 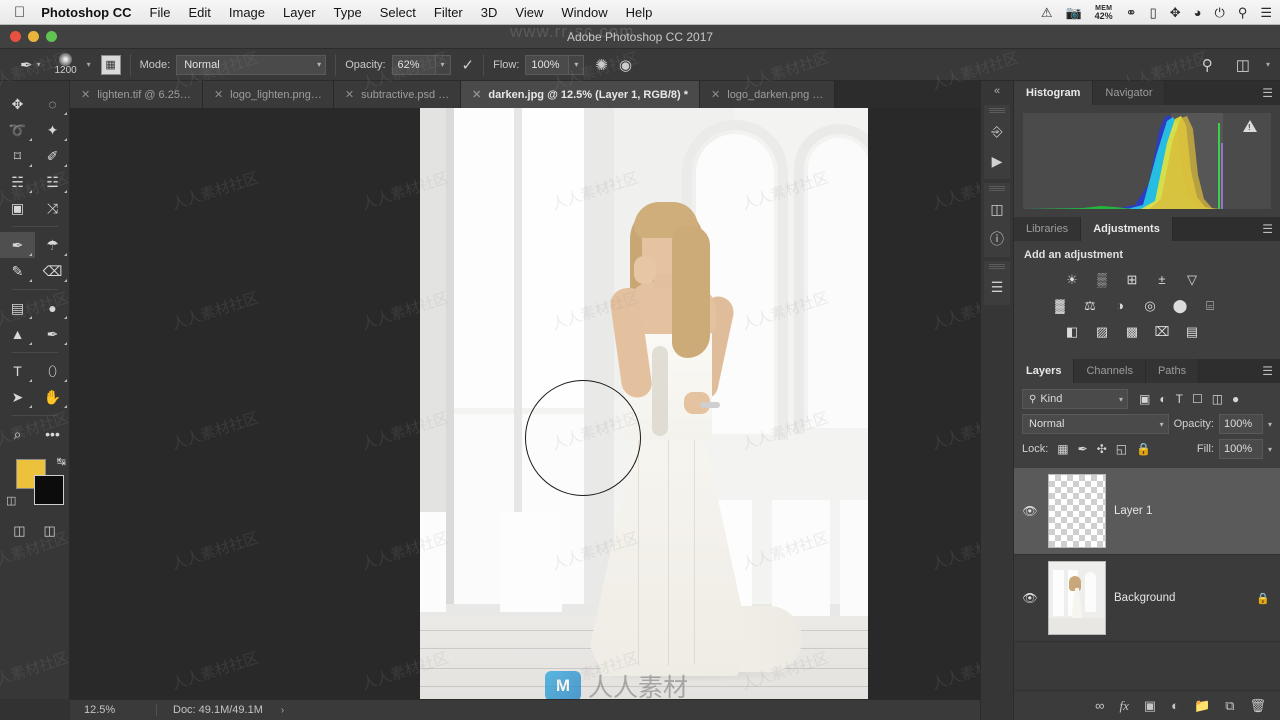 What do you see at coordinates (1073, 12) in the screenshot?
I see `camera-icon: 📷` at bounding box center [1073, 12].